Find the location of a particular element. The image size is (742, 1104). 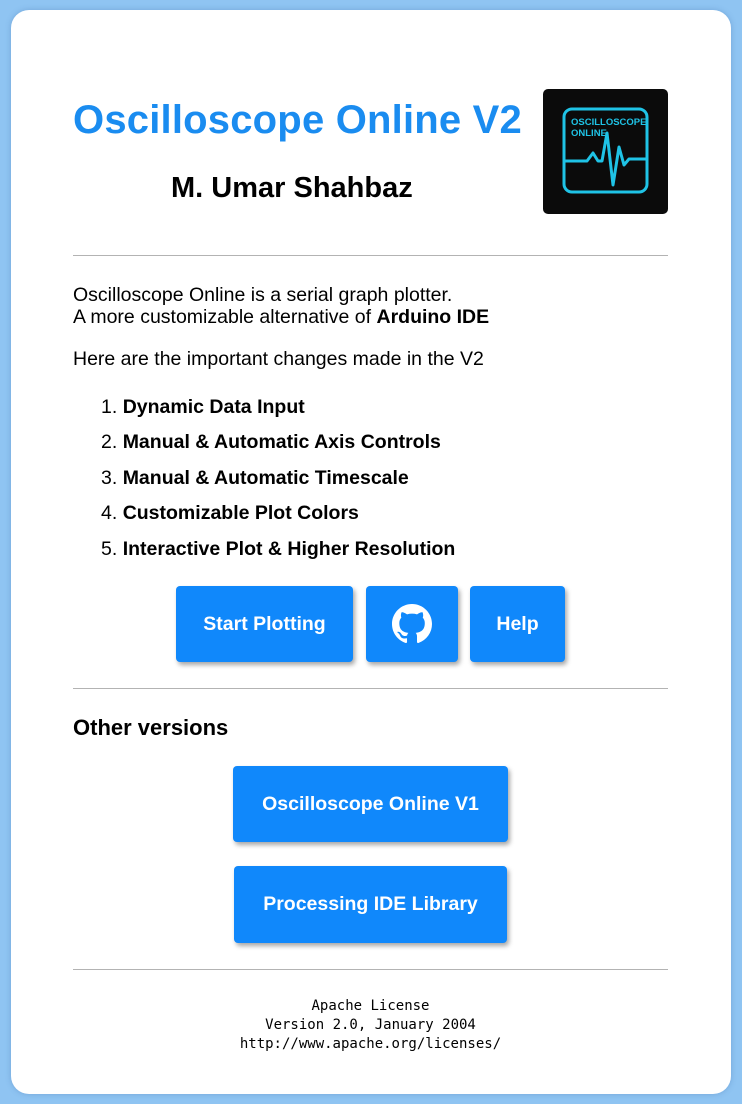

author-name: M. Umar Shahbaz is located at coordinates (292, 188).